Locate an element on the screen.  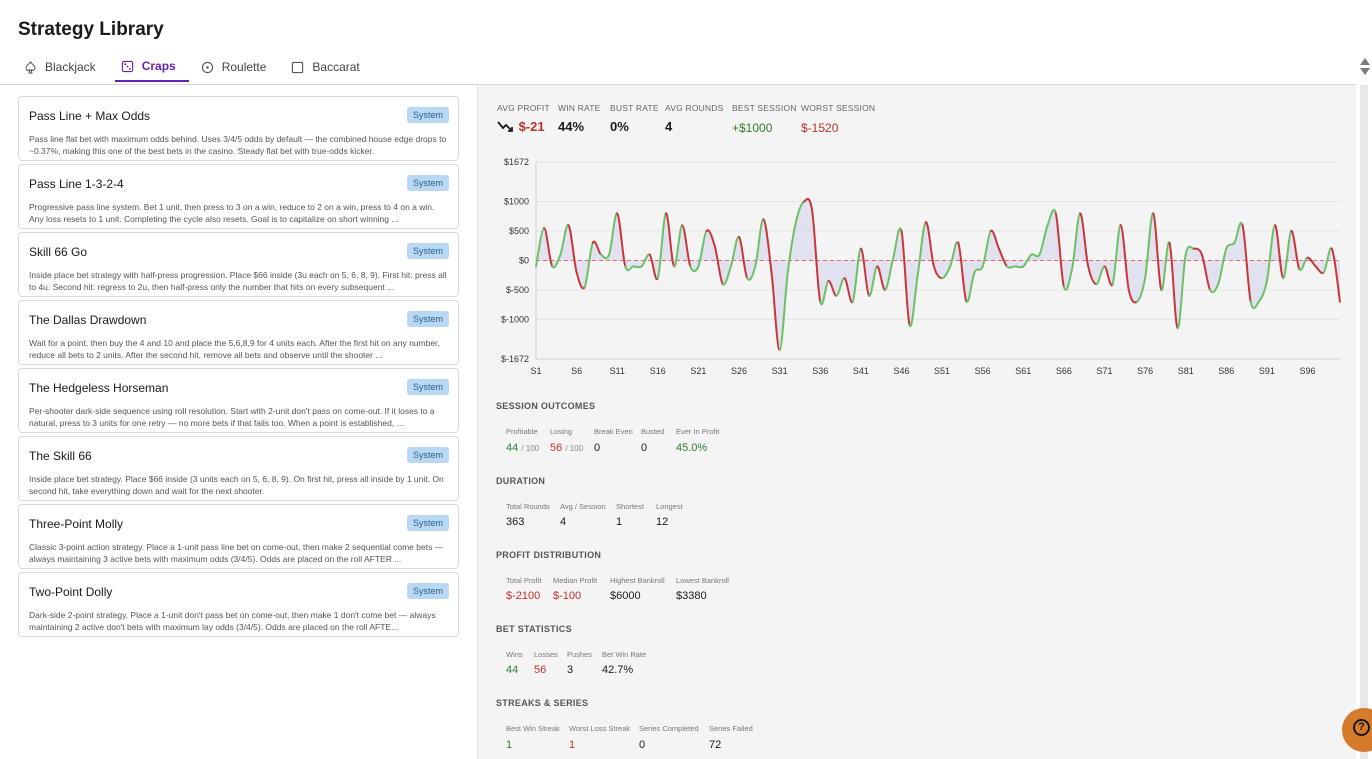
metric-label: Highest Bankroll is located at coordinates (637, 580).